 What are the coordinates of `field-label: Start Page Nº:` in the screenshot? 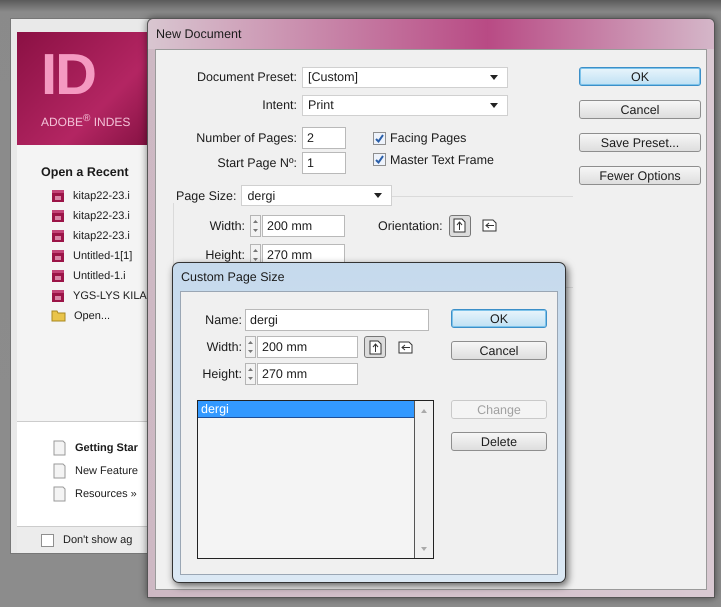 It's located at (257, 163).